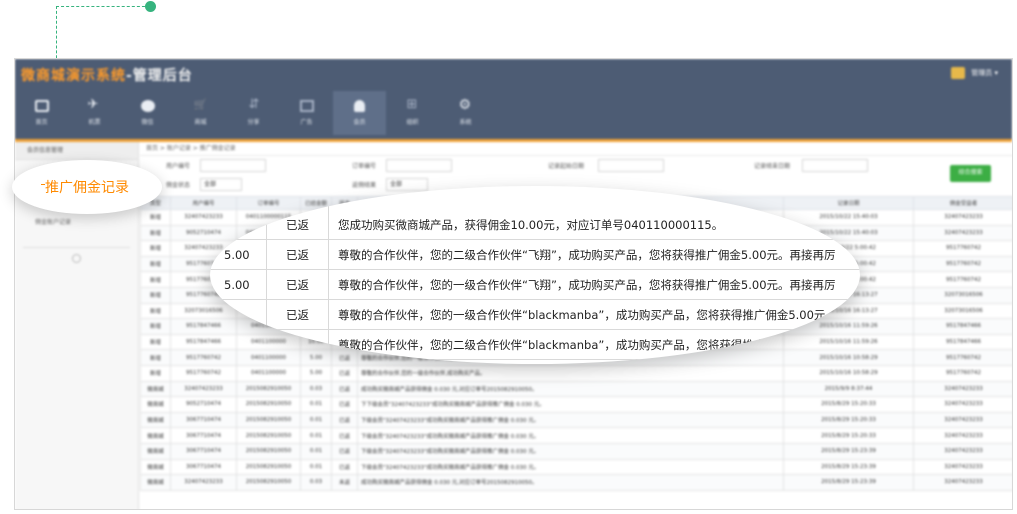  I want to click on nav-item-0: 首页, so click(41, 113).